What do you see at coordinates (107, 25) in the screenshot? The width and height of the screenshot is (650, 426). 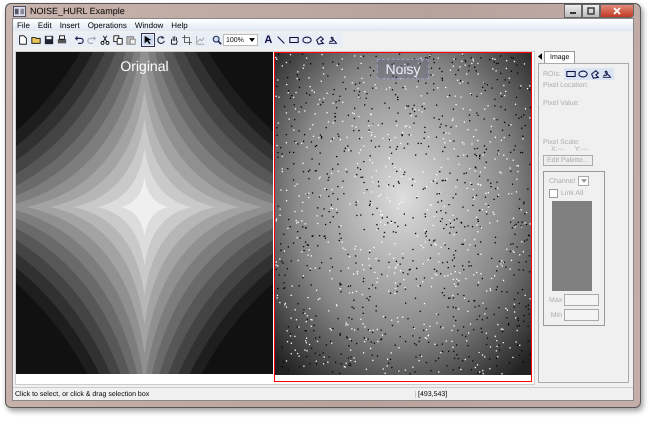 I see `menu-item: Operations` at bounding box center [107, 25].